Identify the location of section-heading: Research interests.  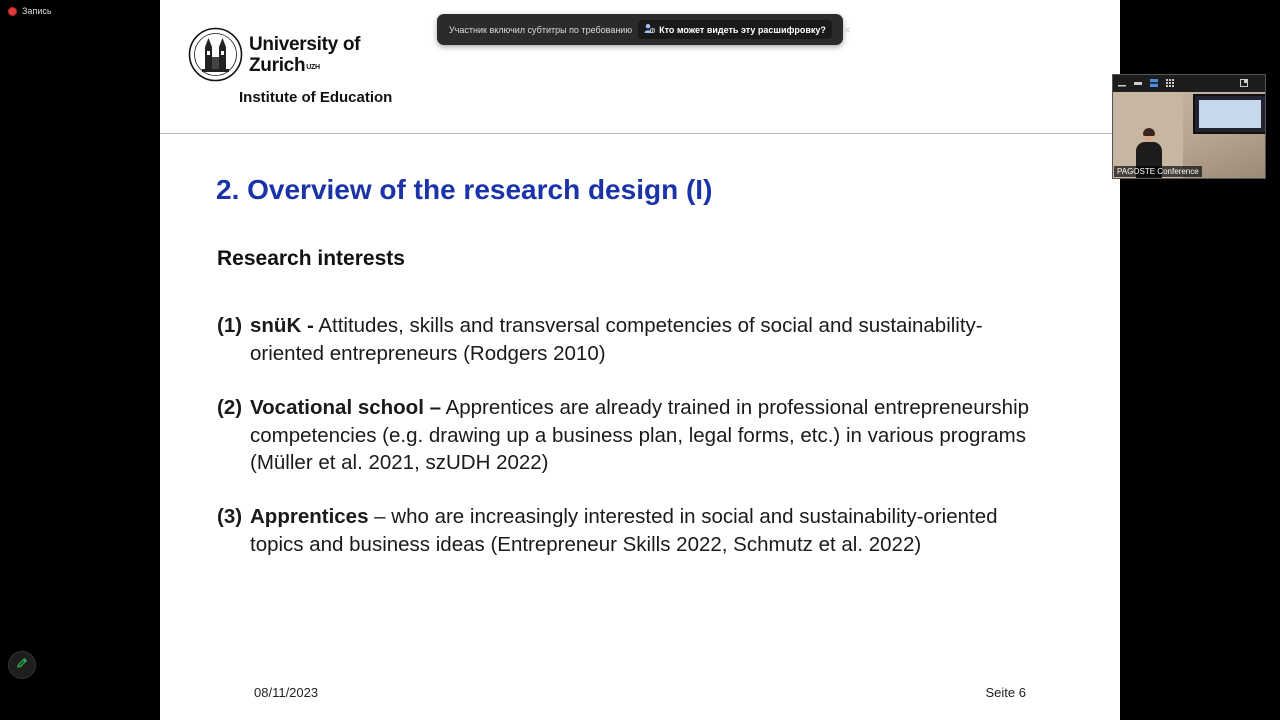
(311, 258).